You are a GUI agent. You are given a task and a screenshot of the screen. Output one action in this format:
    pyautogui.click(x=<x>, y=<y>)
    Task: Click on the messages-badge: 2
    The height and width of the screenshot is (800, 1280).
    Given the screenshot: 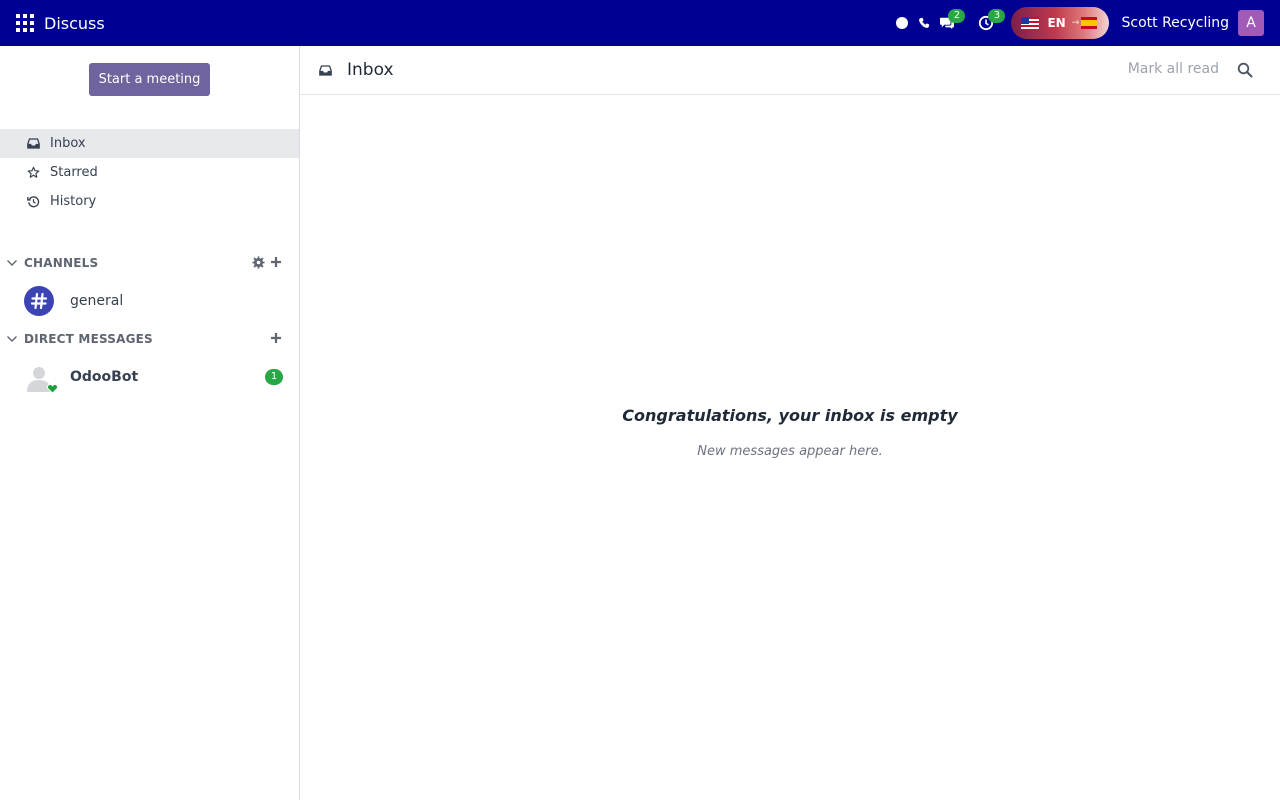 What is the action you would take?
    pyautogui.click(x=957, y=16)
    